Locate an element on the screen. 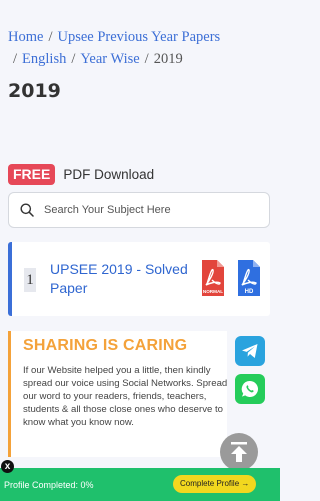 This screenshot has width=320, height=501. paper-title-link: UPSEE 2019 - Solved Paper is located at coordinates (125, 279).